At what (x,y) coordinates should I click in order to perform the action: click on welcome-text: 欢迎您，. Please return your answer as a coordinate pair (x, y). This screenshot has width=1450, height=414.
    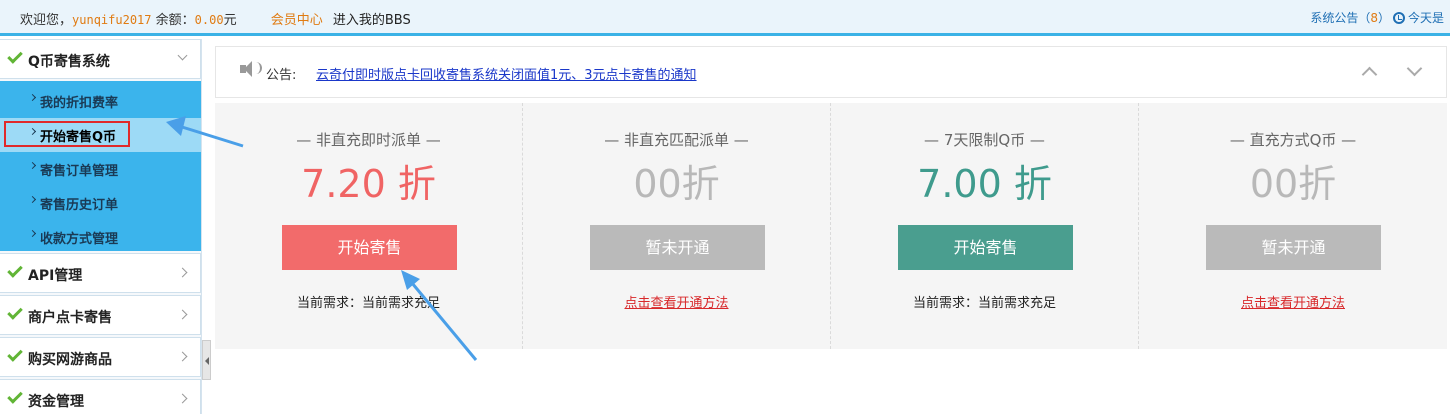
    Looking at the image, I should click on (46, 20).